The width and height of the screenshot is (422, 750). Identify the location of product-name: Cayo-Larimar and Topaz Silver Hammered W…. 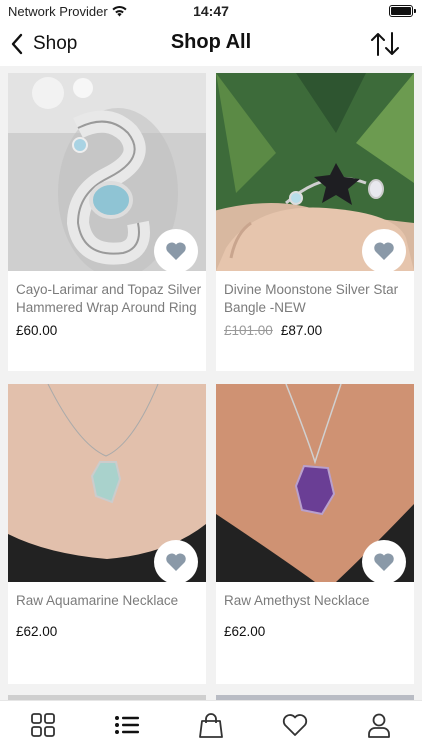
(109, 298).